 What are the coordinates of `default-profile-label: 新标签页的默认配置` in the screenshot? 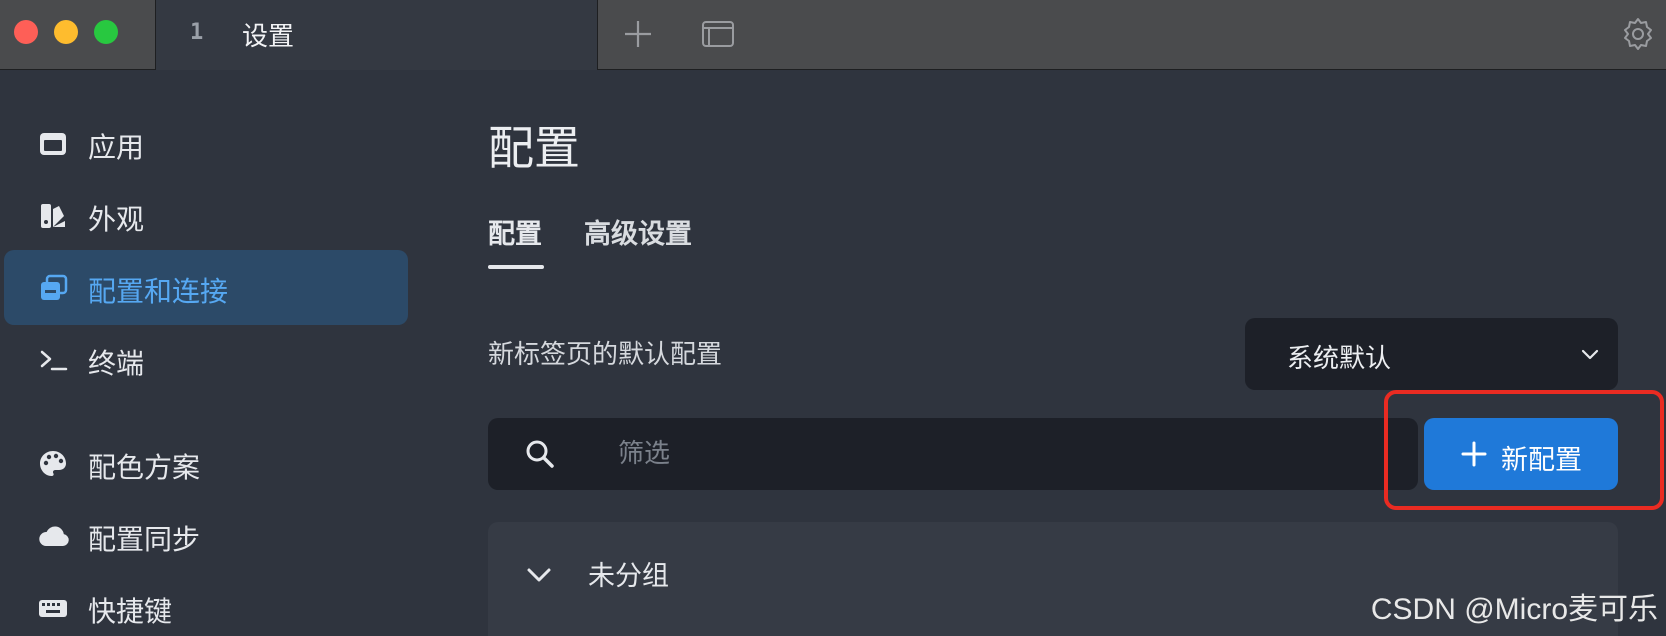 It's located at (605, 355).